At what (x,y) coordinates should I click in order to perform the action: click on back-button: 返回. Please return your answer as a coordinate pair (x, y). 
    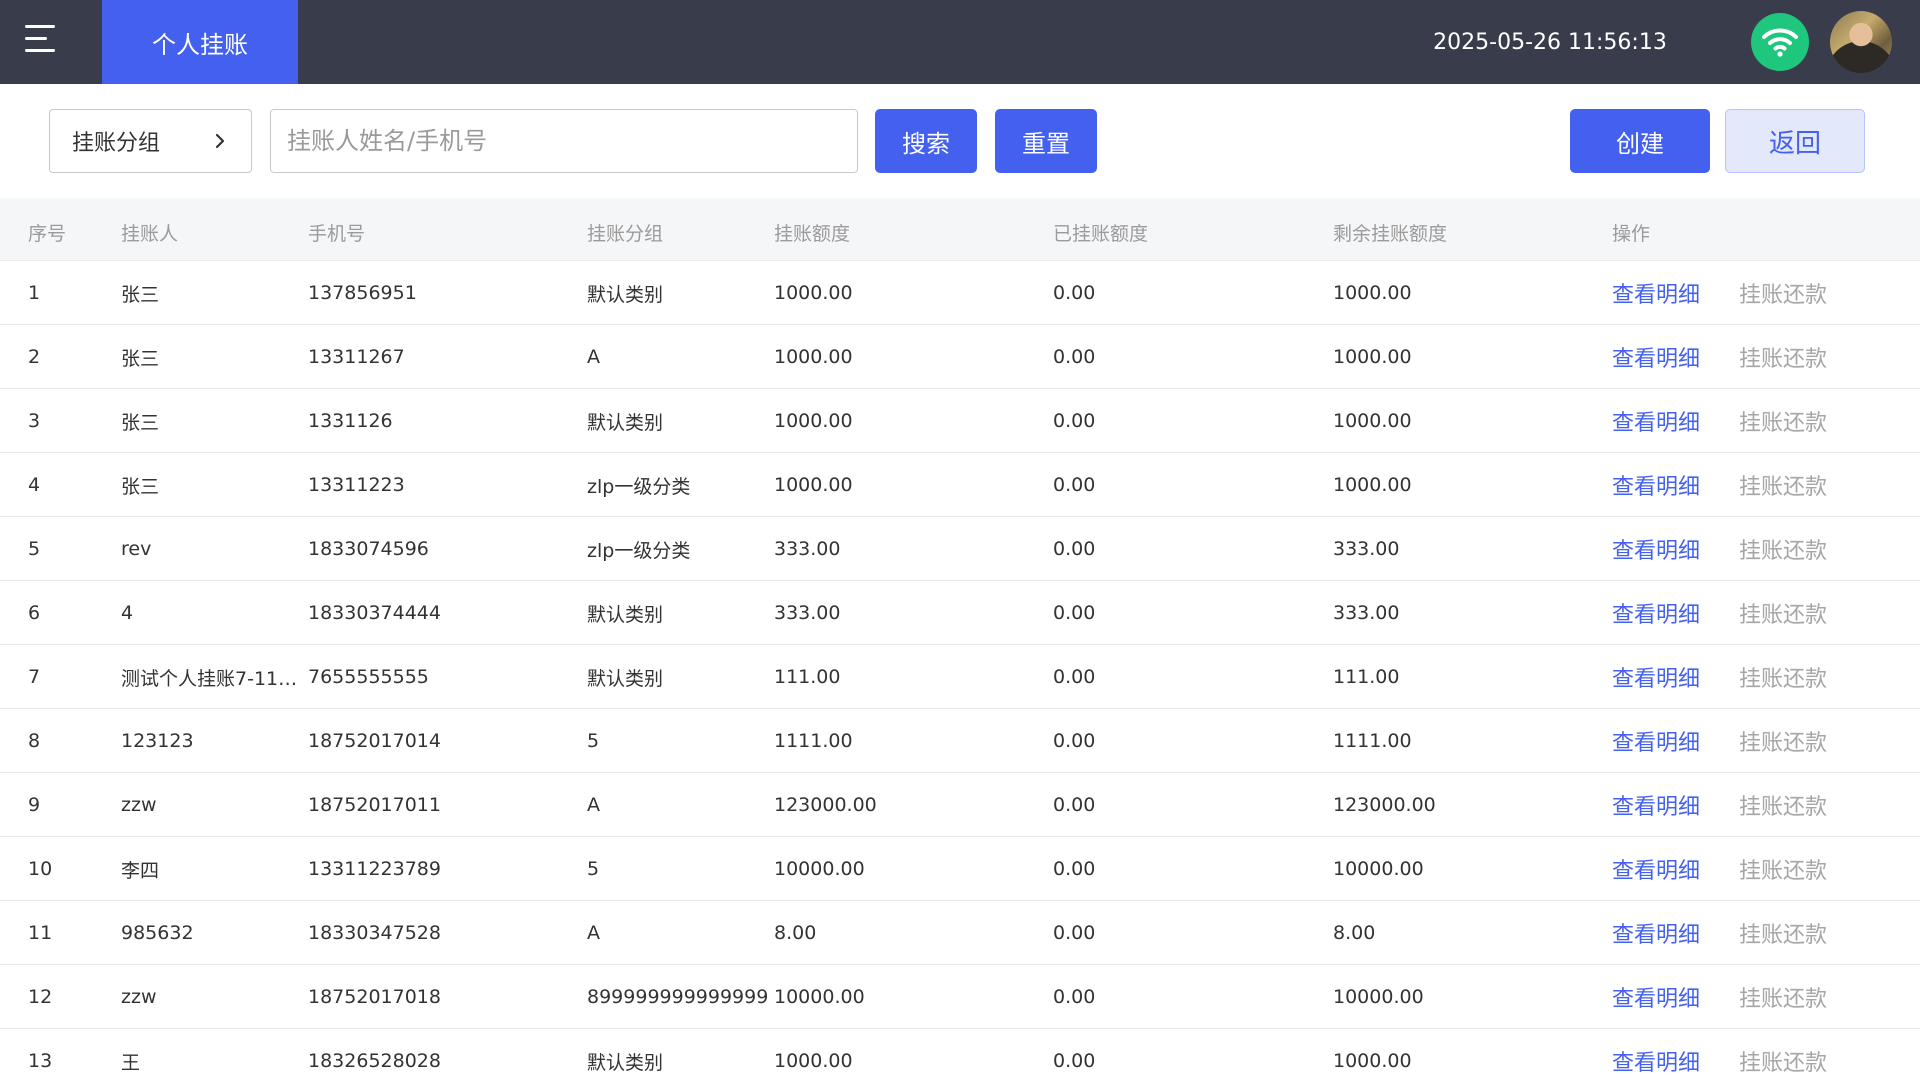
    Looking at the image, I should click on (1795, 141).